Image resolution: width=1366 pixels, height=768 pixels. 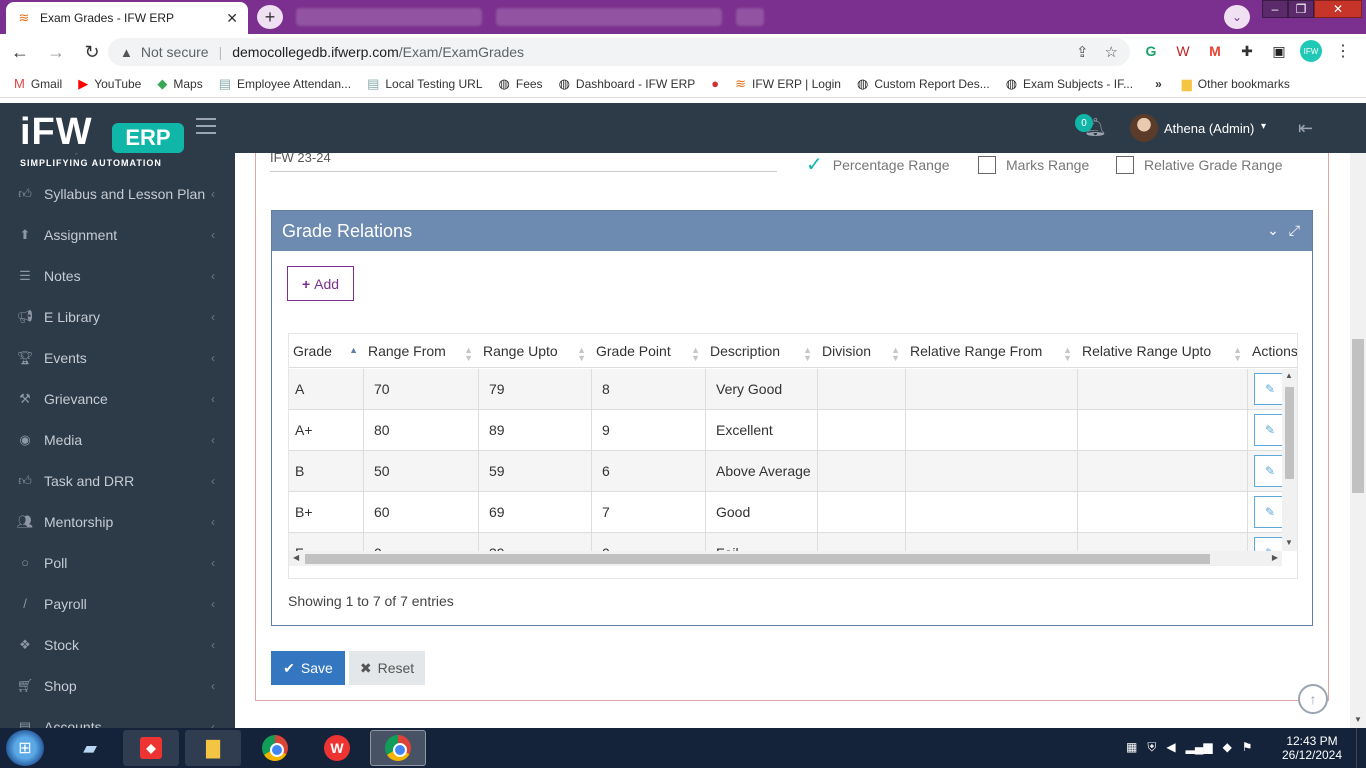 What do you see at coordinates (762, 350) in the screenshot?
I see `column-header-description: Description ▲ ▼` at bounding box center [762, 350].